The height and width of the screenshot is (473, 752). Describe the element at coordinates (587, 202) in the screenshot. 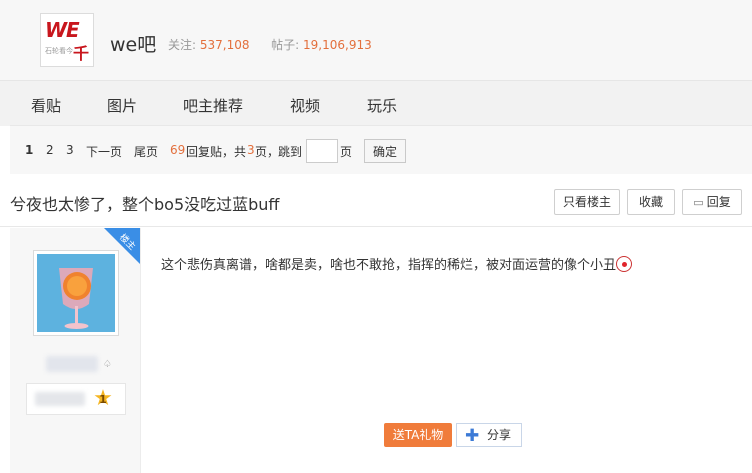

I see `only-op-button: 只看楼主` at that location.